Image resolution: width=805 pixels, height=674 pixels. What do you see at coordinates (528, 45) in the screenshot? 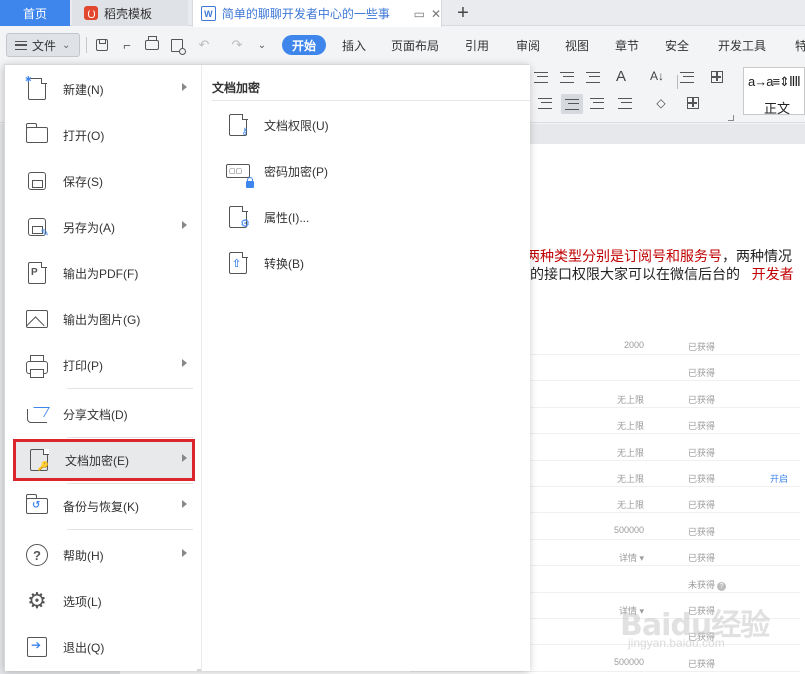
I see `ribbon-tab-review: 审阅` at bounding box center [528, 45].